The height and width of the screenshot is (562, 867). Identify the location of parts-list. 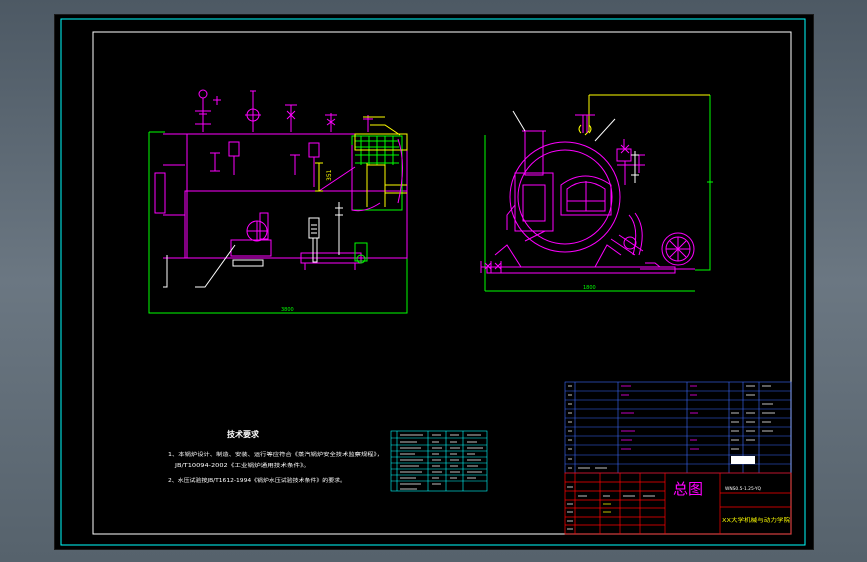
(678, 427).